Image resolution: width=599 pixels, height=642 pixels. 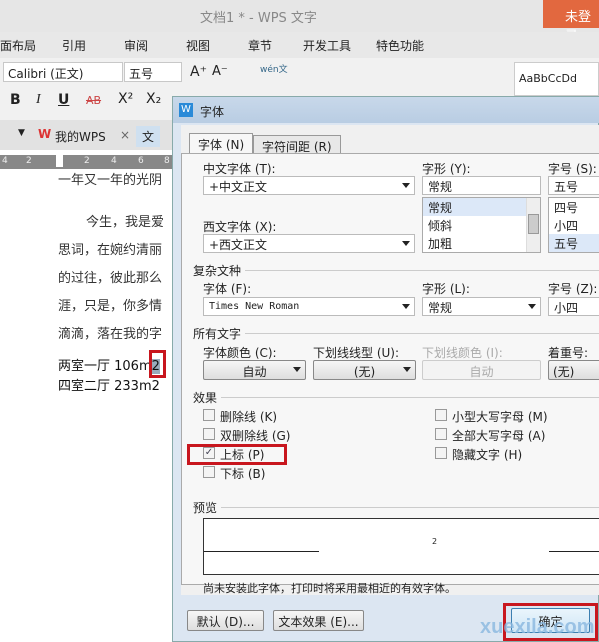 I want to click on size-option: 五号, so click(x=574, y=243).